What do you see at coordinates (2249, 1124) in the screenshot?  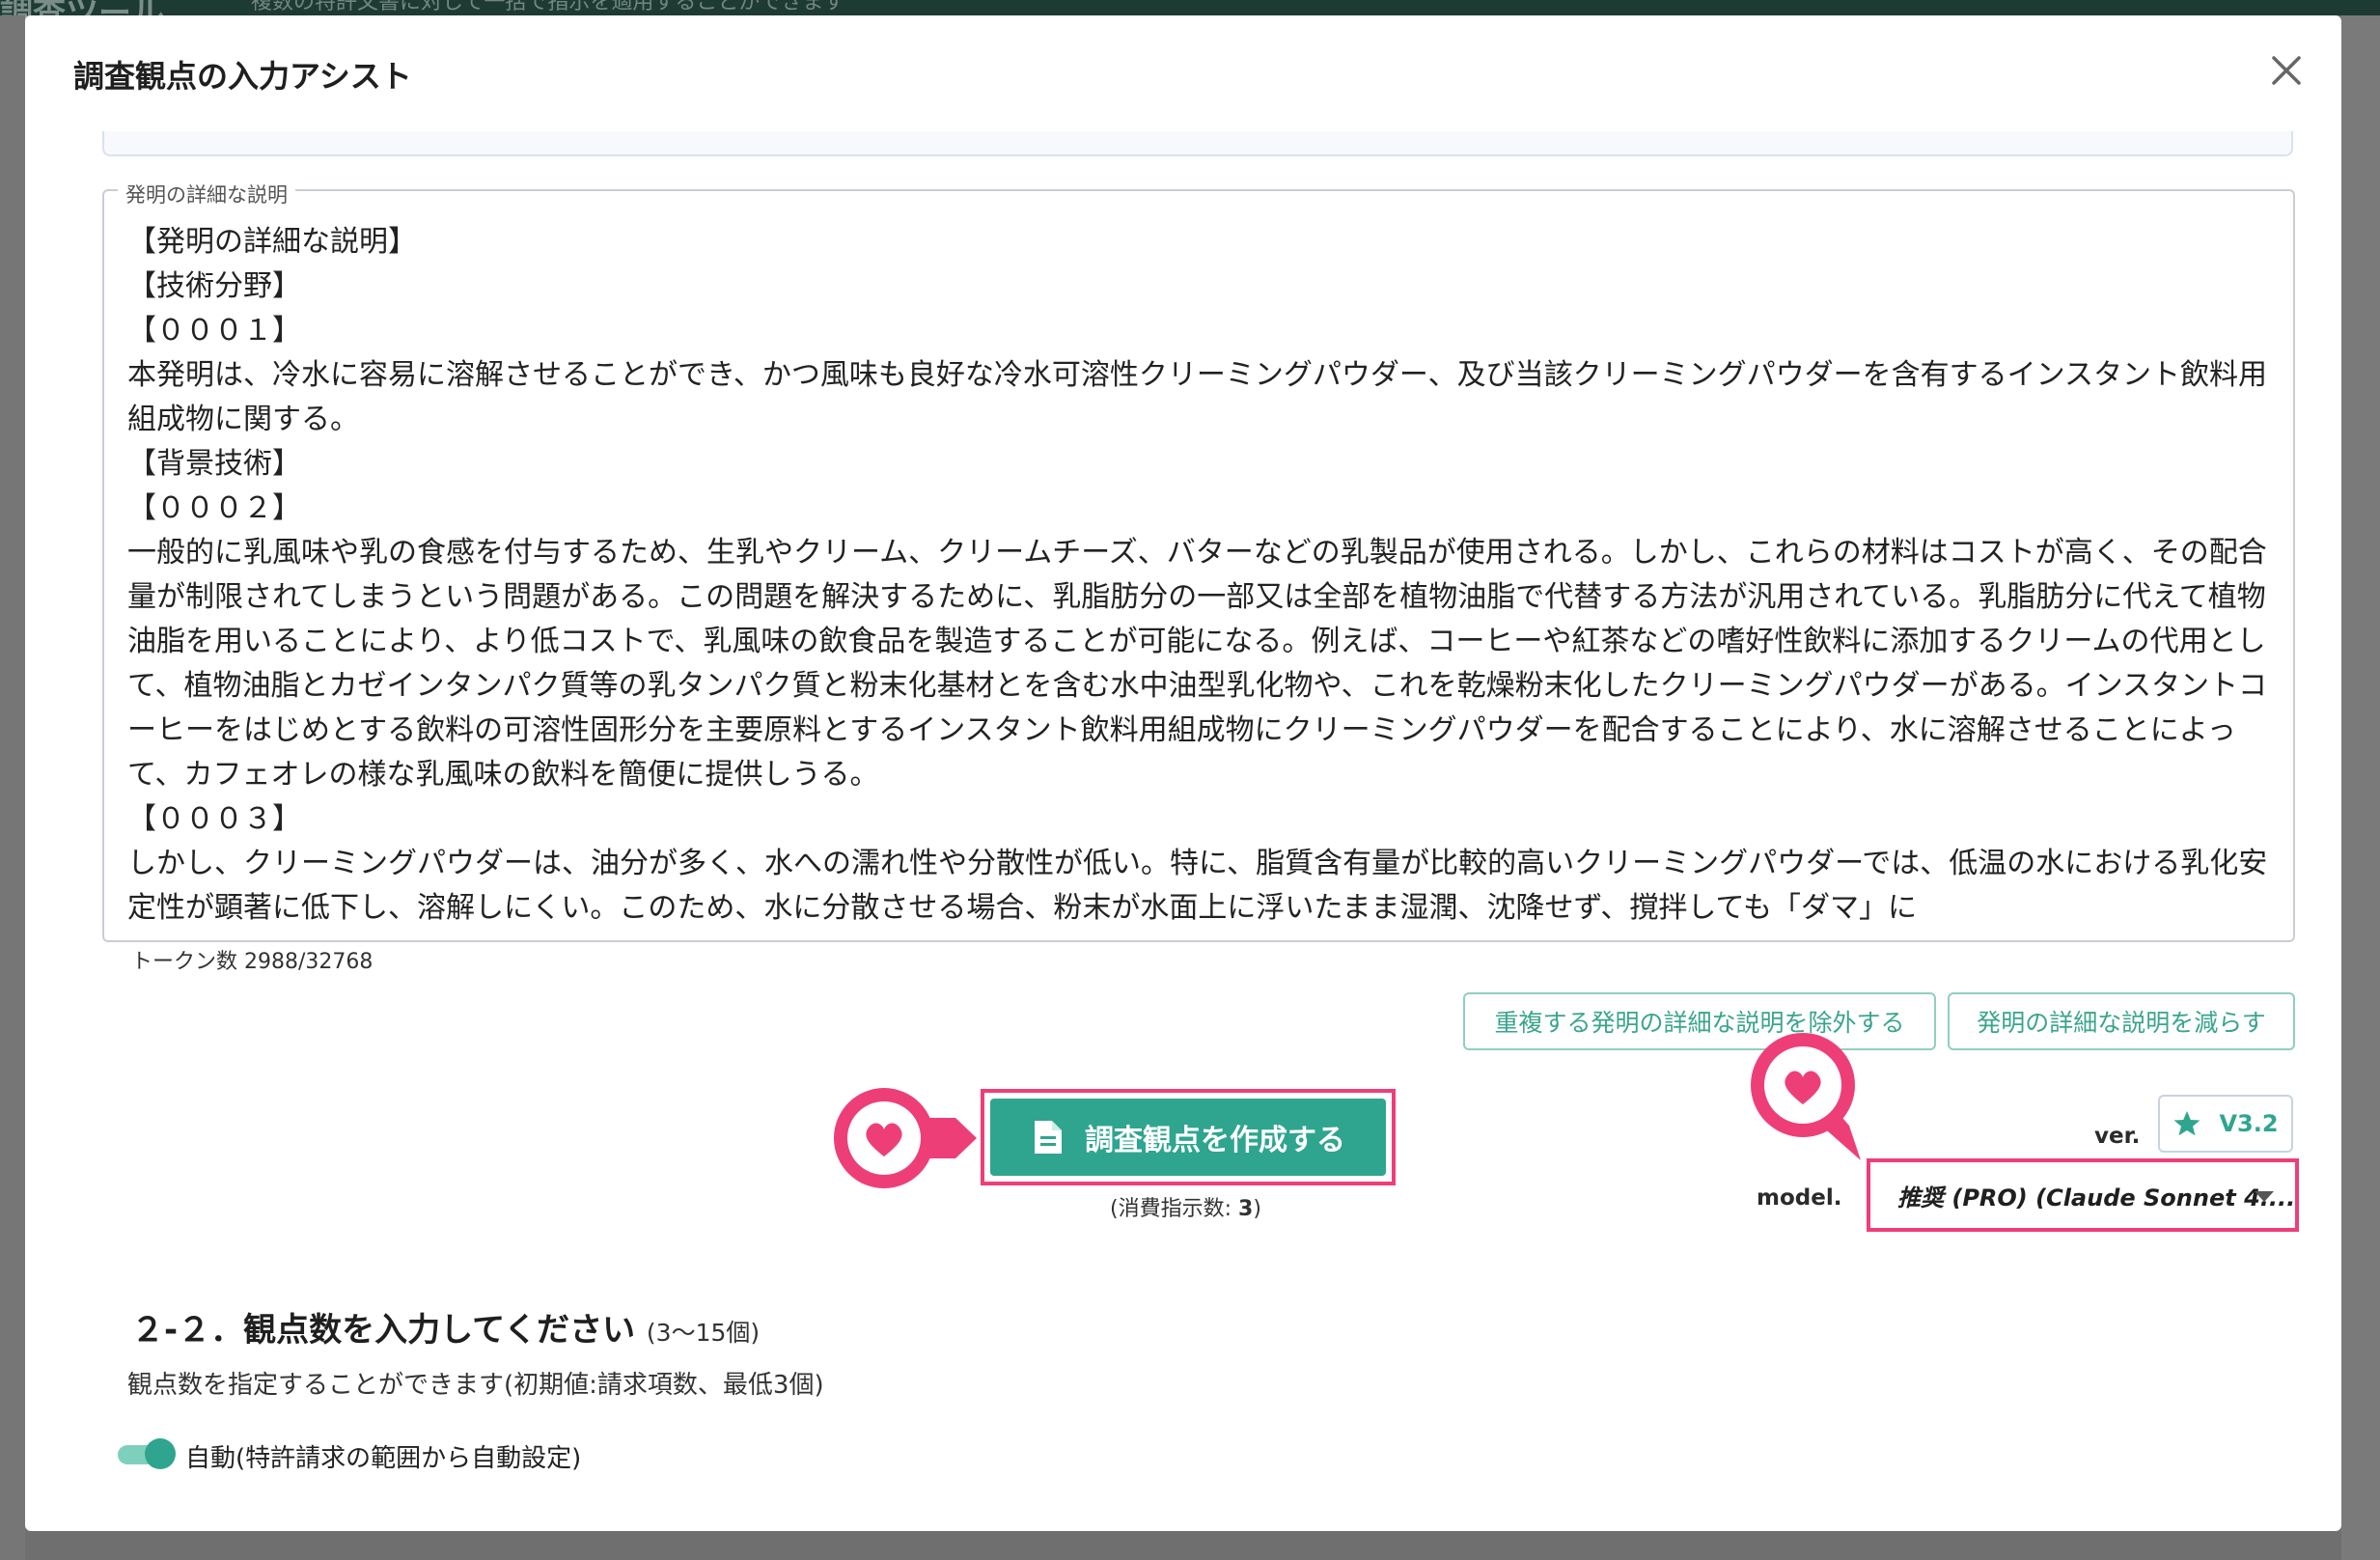 I see `version-value: V3.2` at bounding box center [2249, 1124].